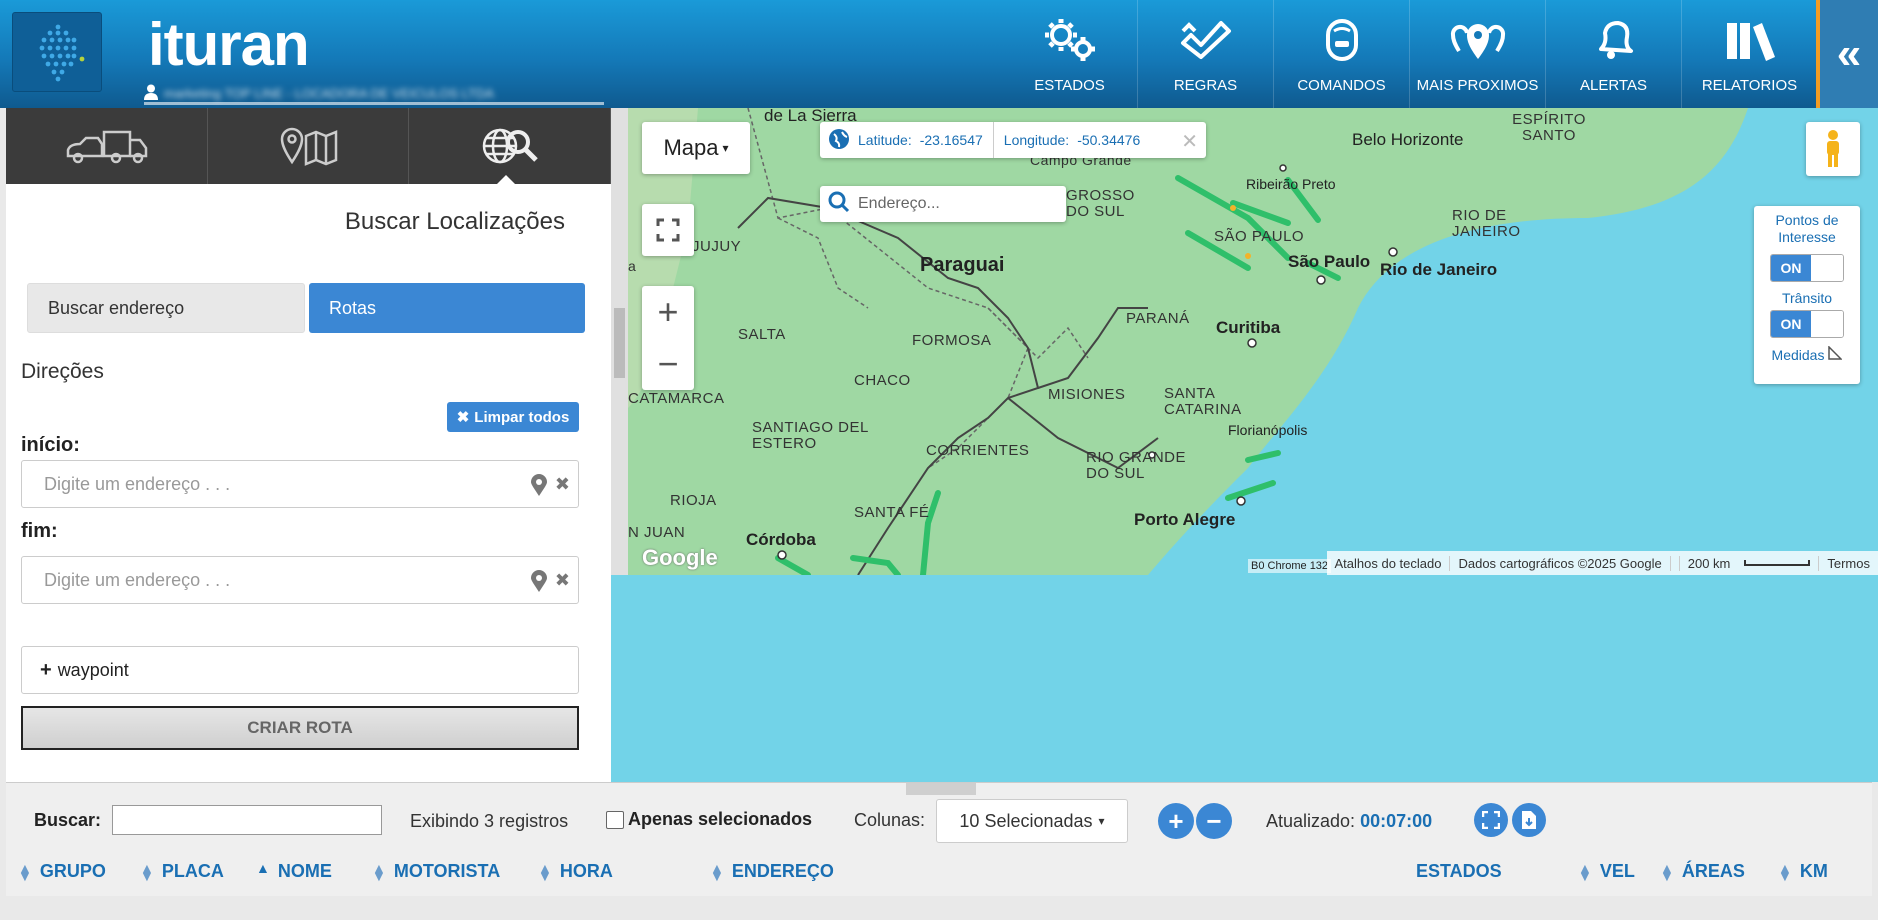 Image resolution: width=1878 pixels, height=920 pixels. I want to click on grid-search-input, so click(247, 820).